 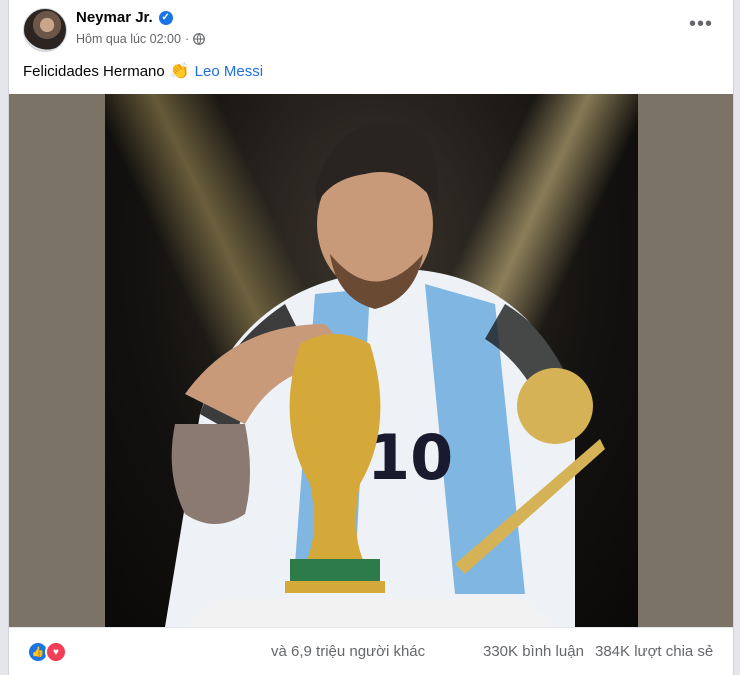 I want to click on love-reaction-icon: ♥, so click(x=56, y=652).